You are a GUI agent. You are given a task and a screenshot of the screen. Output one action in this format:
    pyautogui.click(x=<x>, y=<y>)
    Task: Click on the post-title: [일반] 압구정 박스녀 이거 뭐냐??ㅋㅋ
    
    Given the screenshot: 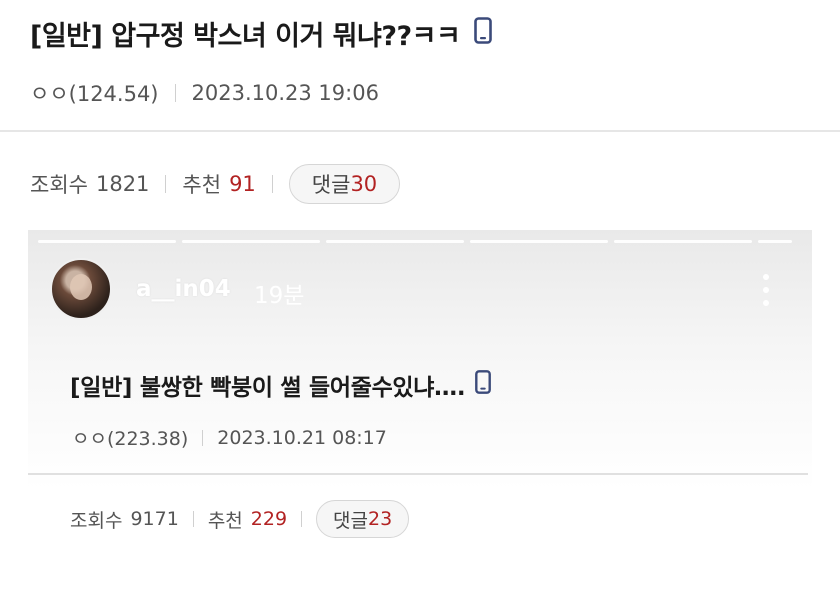 What is the action you would take?
    pyautogui.click(x=261, y=33)
    